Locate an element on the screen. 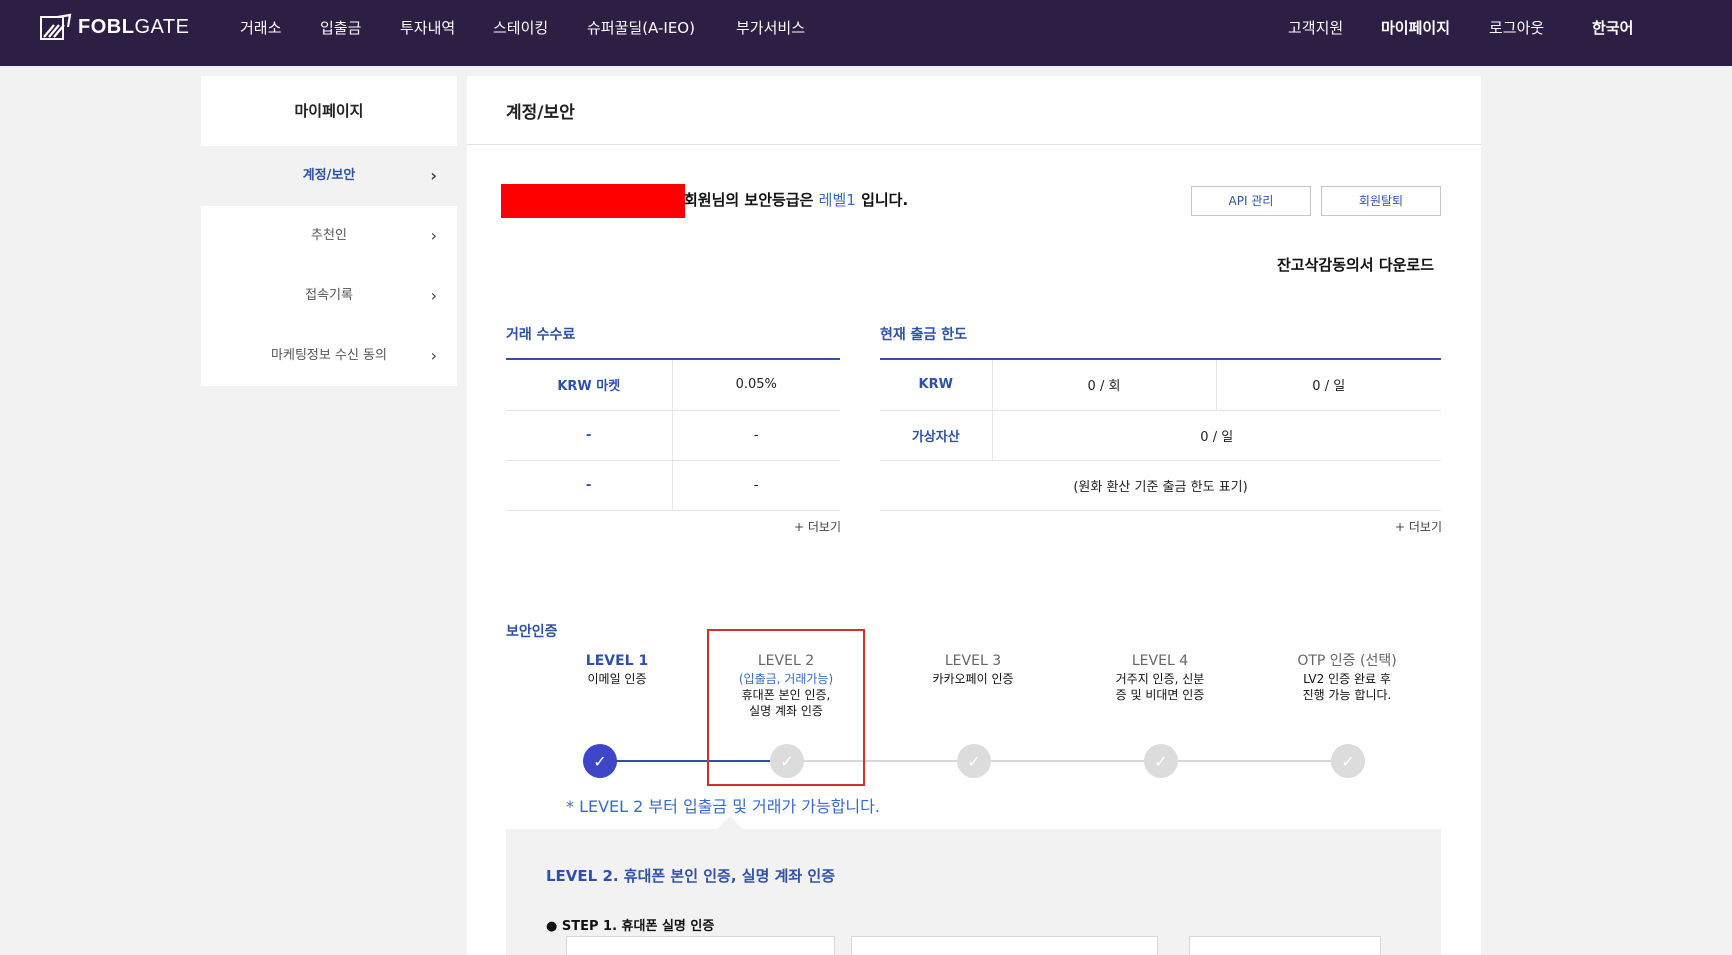  mypage-sidebar: 마이페이지 계정/보안 › 추천인 › 접속기록 › 마케팅정보 수신 동의 › is located at coordinates (329, 231).